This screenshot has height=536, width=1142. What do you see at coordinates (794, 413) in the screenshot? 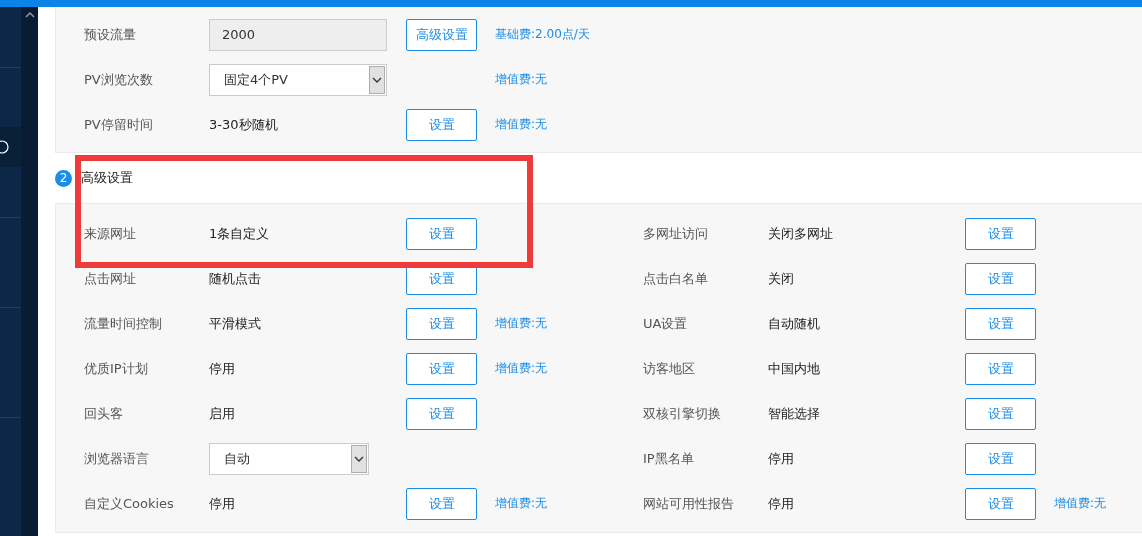
I see `field-value: 智能选择` at bounding box center [794, 413].